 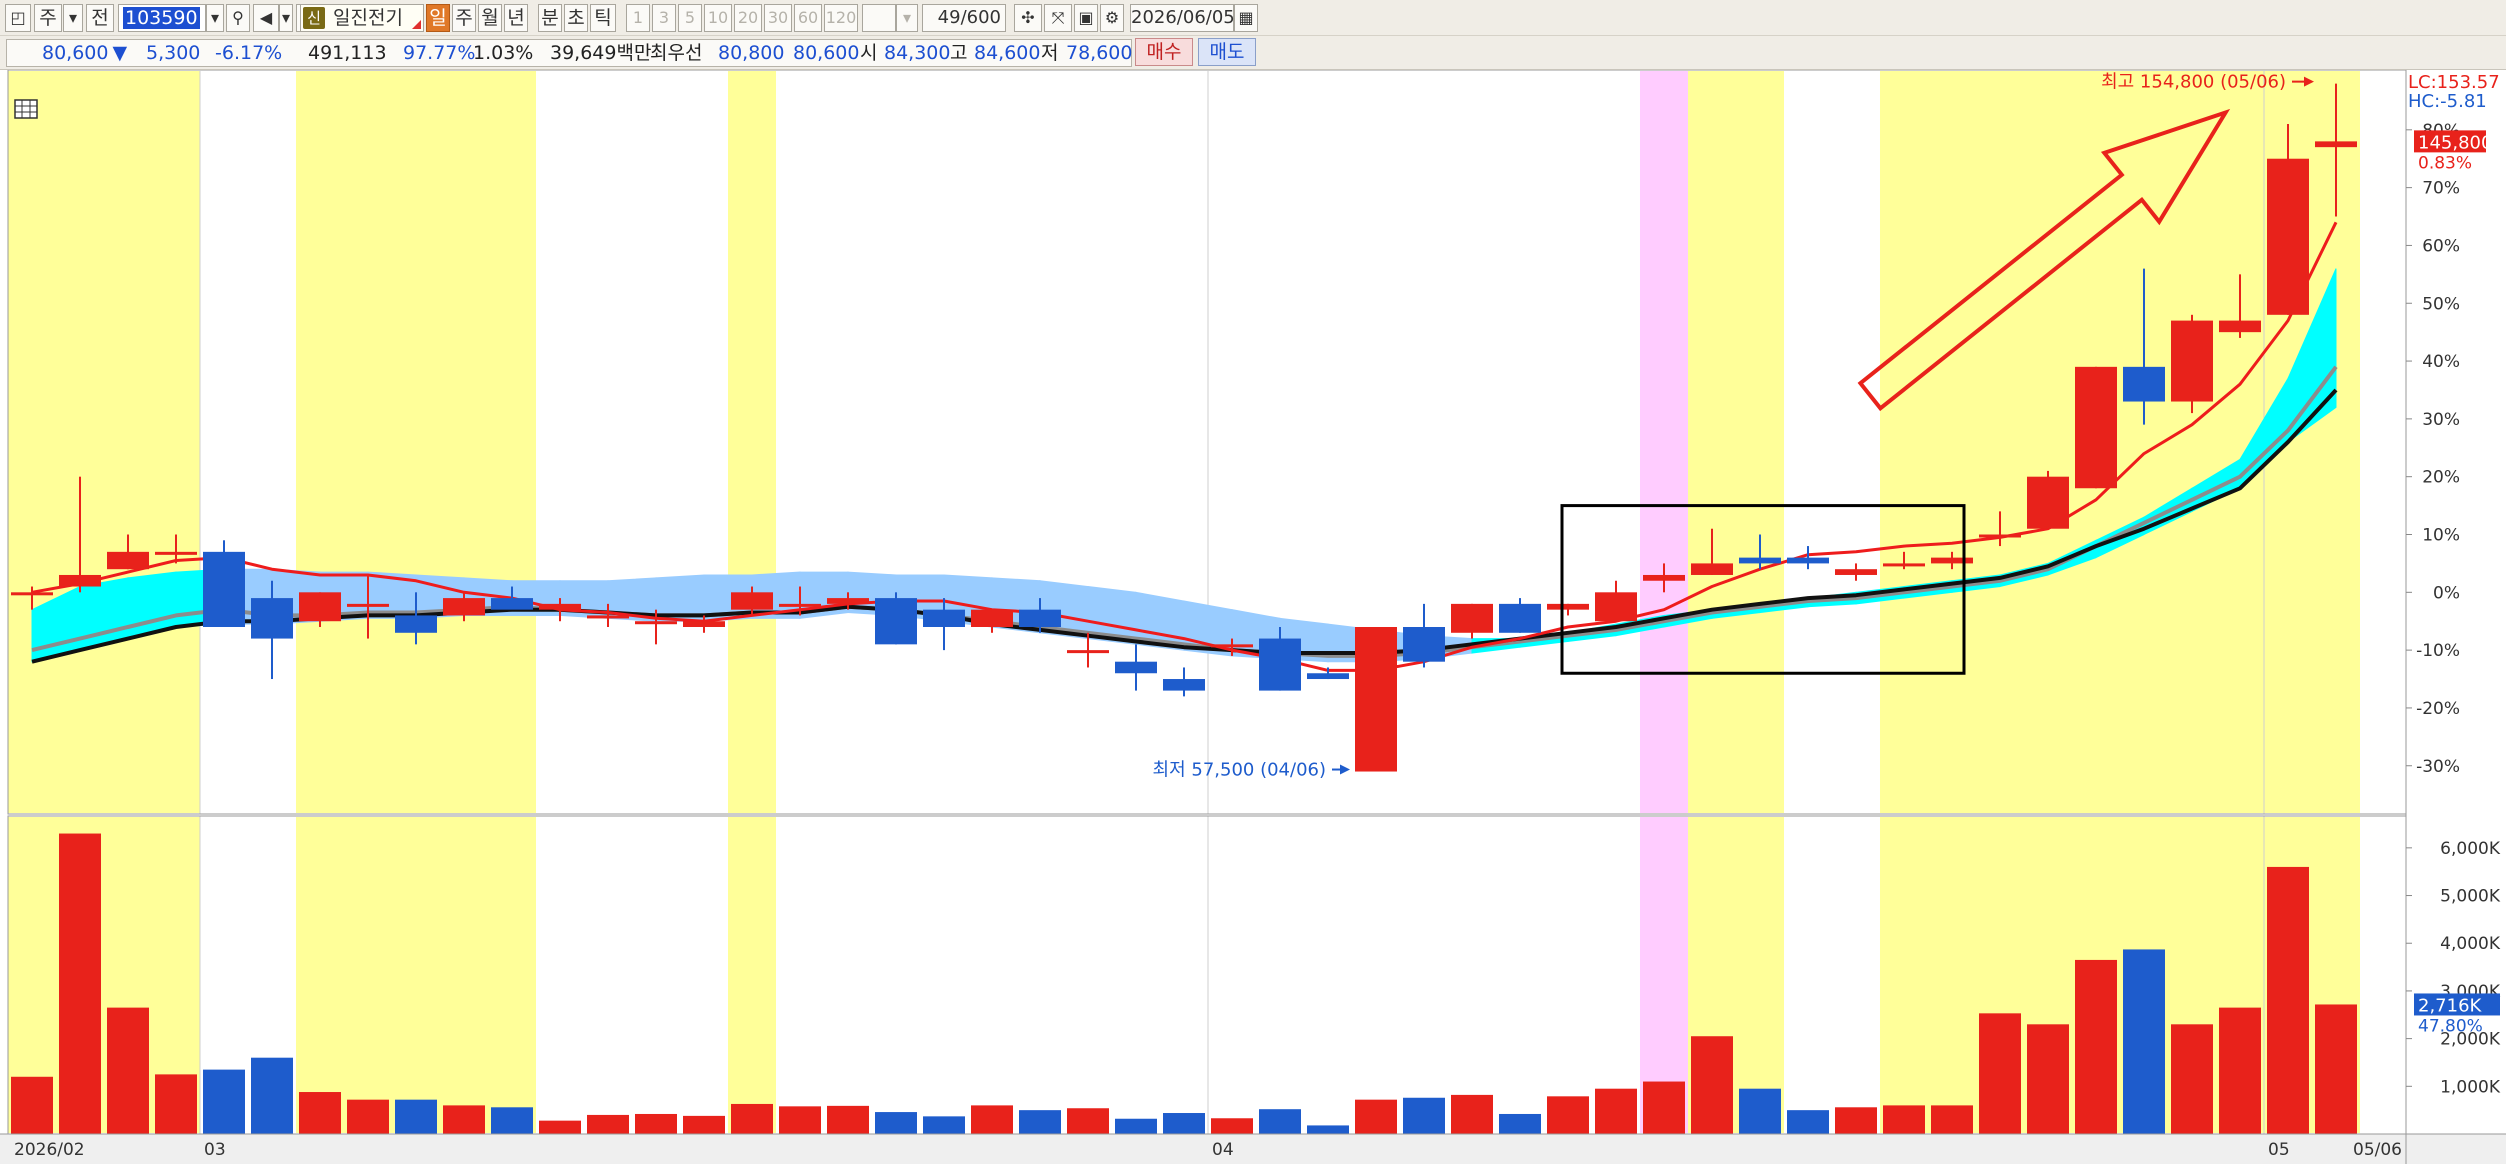 I want to click on custom-interval-input, so click(x=879, y=18).